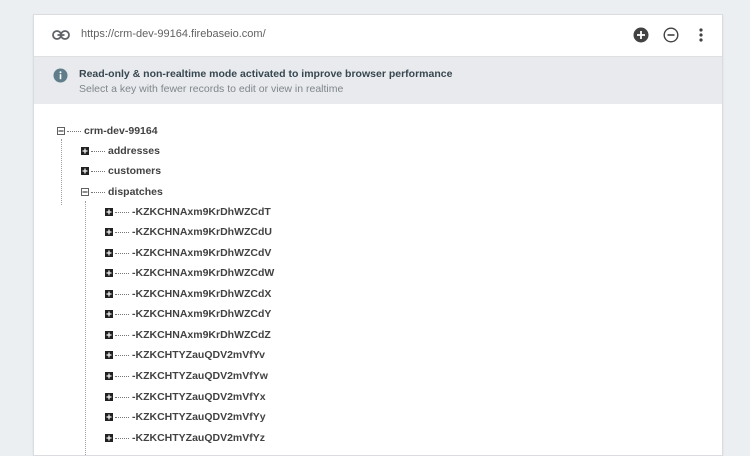  Describe the element at coordinates (60, 75) in the screenshot. I see `info-icon` at that location.